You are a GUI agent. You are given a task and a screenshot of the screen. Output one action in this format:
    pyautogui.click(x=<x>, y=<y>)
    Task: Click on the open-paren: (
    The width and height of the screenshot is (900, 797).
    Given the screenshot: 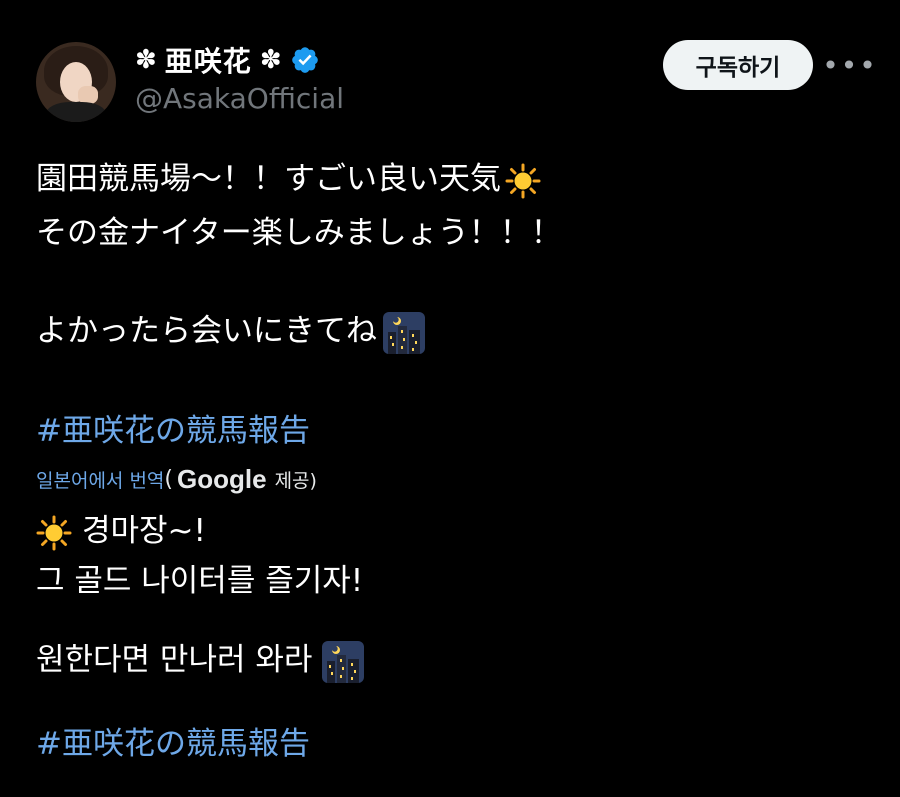 What is the action you would take?
    pyautogui.click(x=168, y=479)
    